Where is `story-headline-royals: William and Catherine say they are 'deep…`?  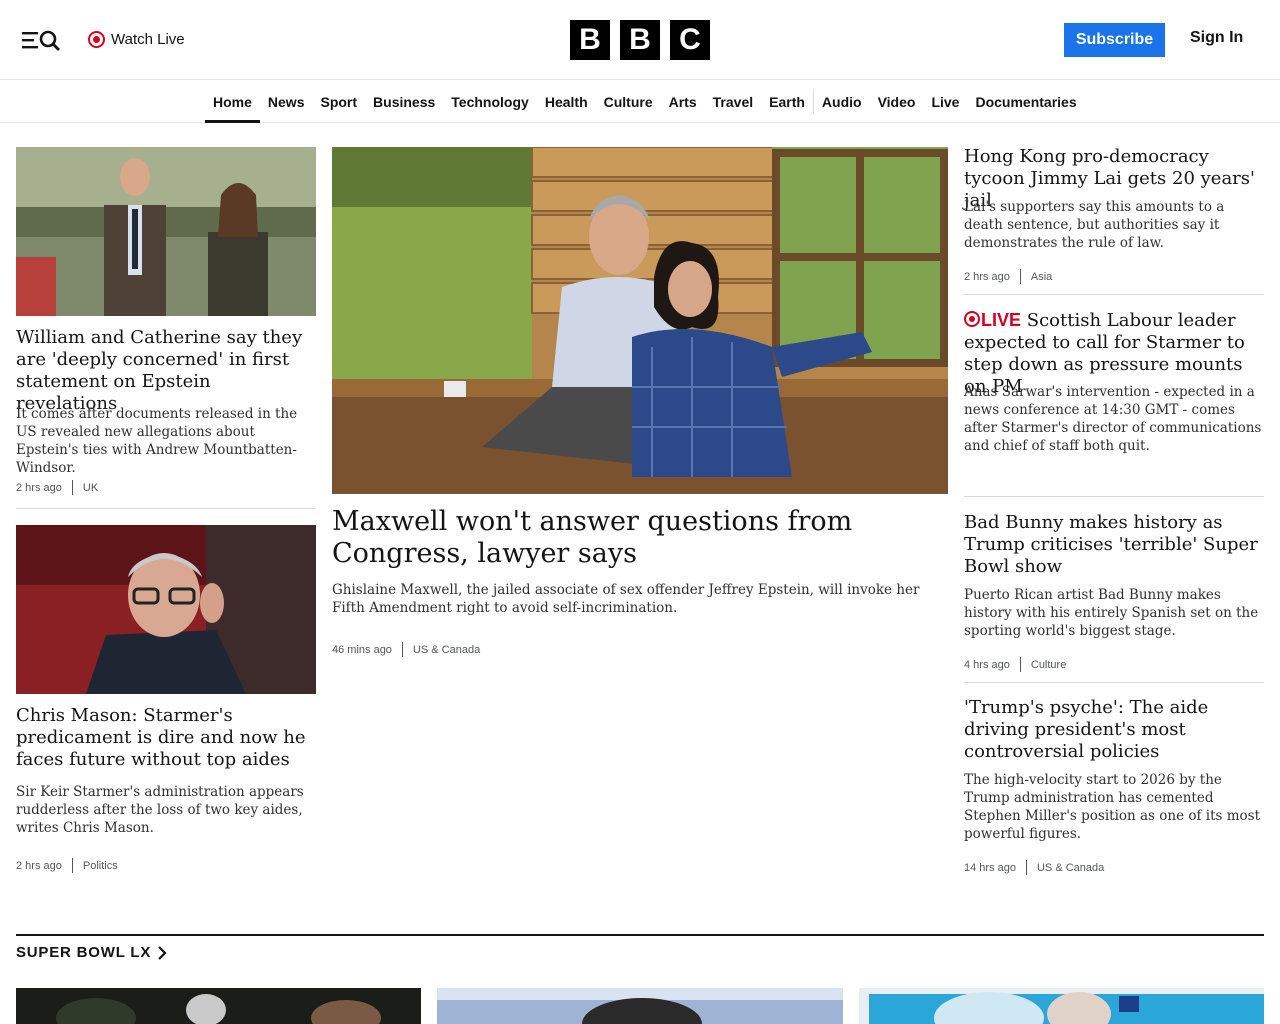 story-headline-royals: William and Catherine say they are 'deep… is located at coordinates (166, 371).